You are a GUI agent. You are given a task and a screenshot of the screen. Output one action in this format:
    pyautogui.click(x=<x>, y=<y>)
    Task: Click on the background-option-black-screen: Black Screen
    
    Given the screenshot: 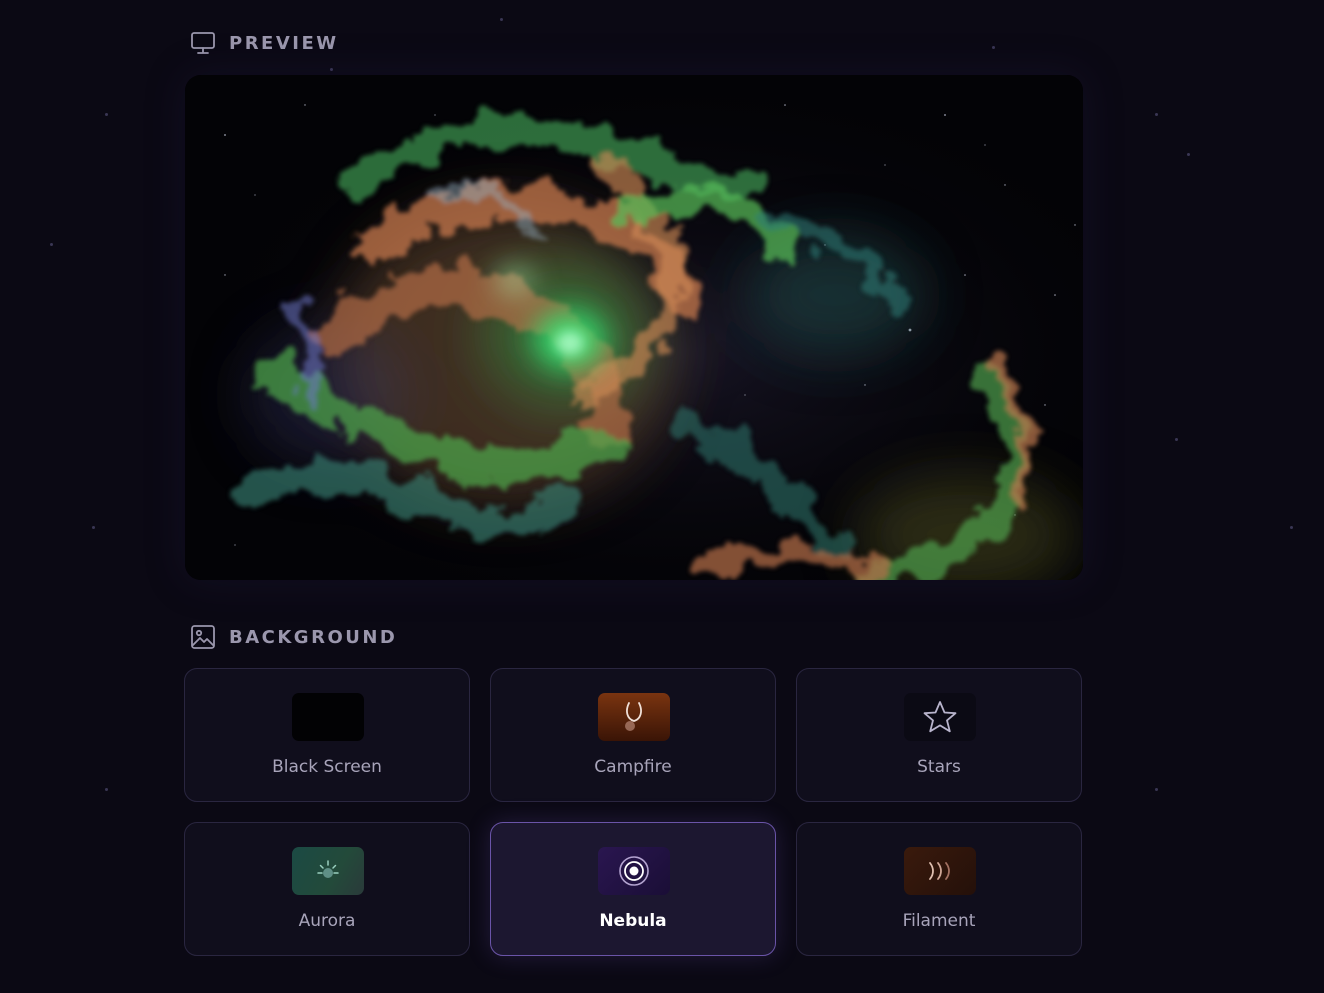 What is the action you would take?
    pyautogui.click(x=327, y=735)
    